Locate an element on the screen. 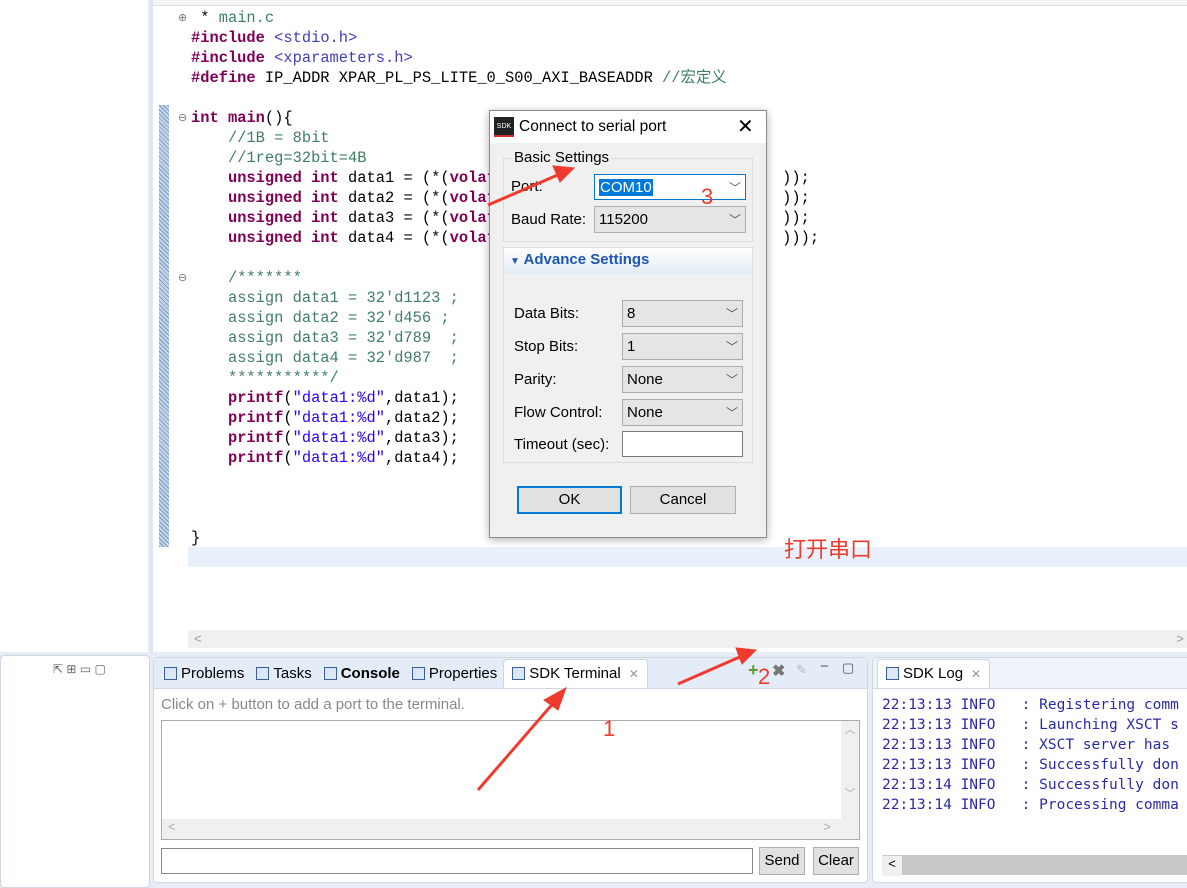 This screenshot has width=1187, height=888. baud-value: 115200 is located at coordinates (623, 219).